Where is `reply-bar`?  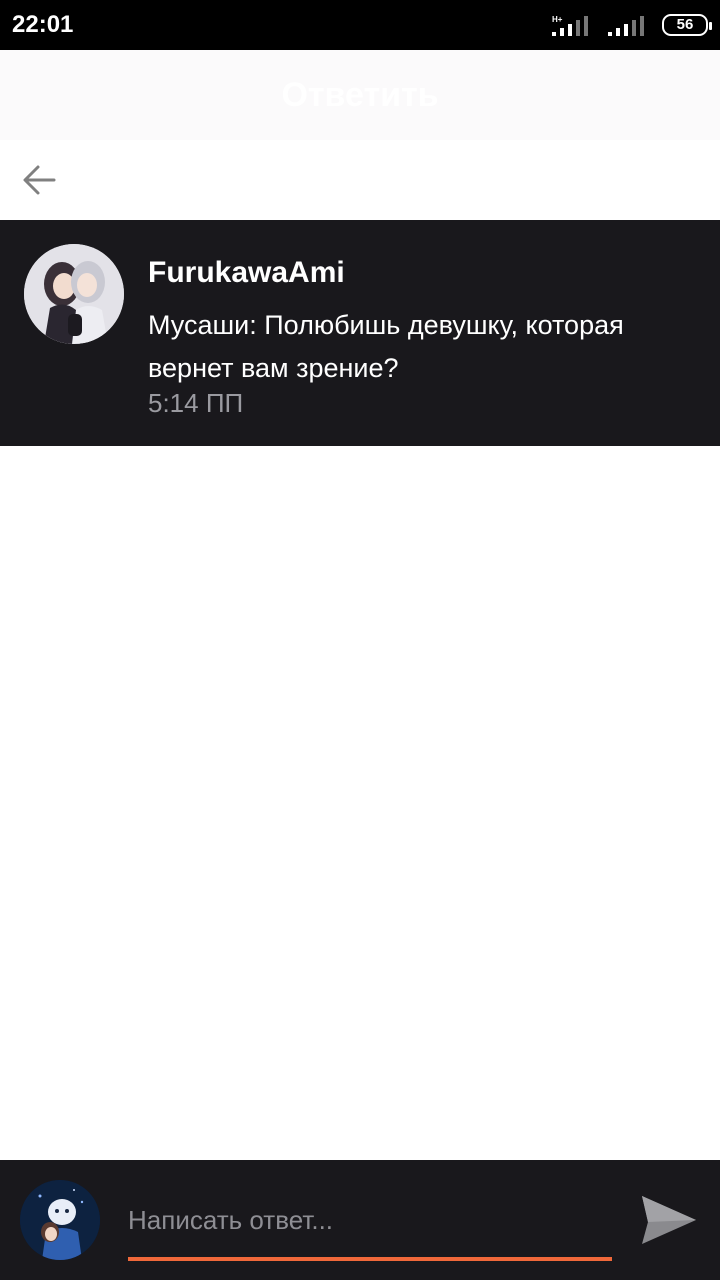 reply-bar is located at coordinates (360, 1220).